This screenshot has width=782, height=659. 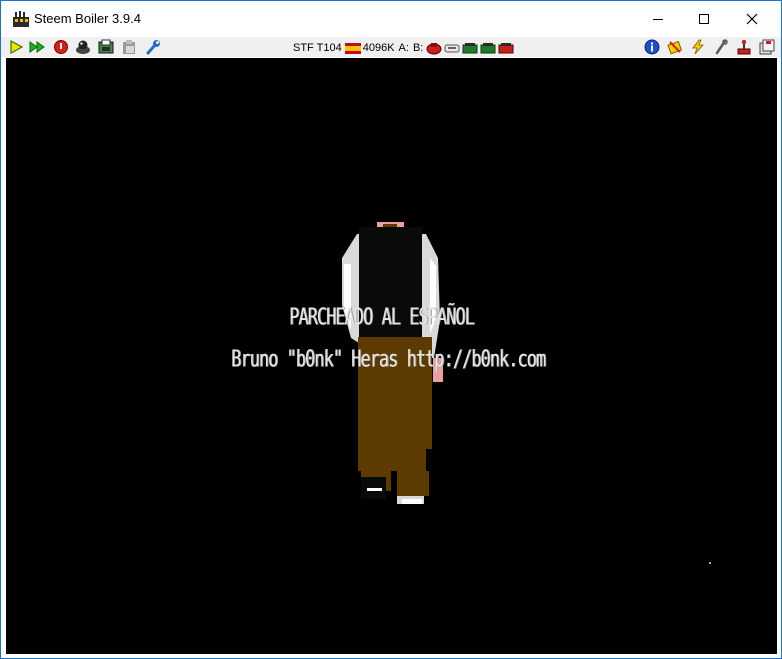 What do you see at coordinates (452, 48) in the screenshot?
I see `disk-b-drive-icon` at bounding box center [452, 48].